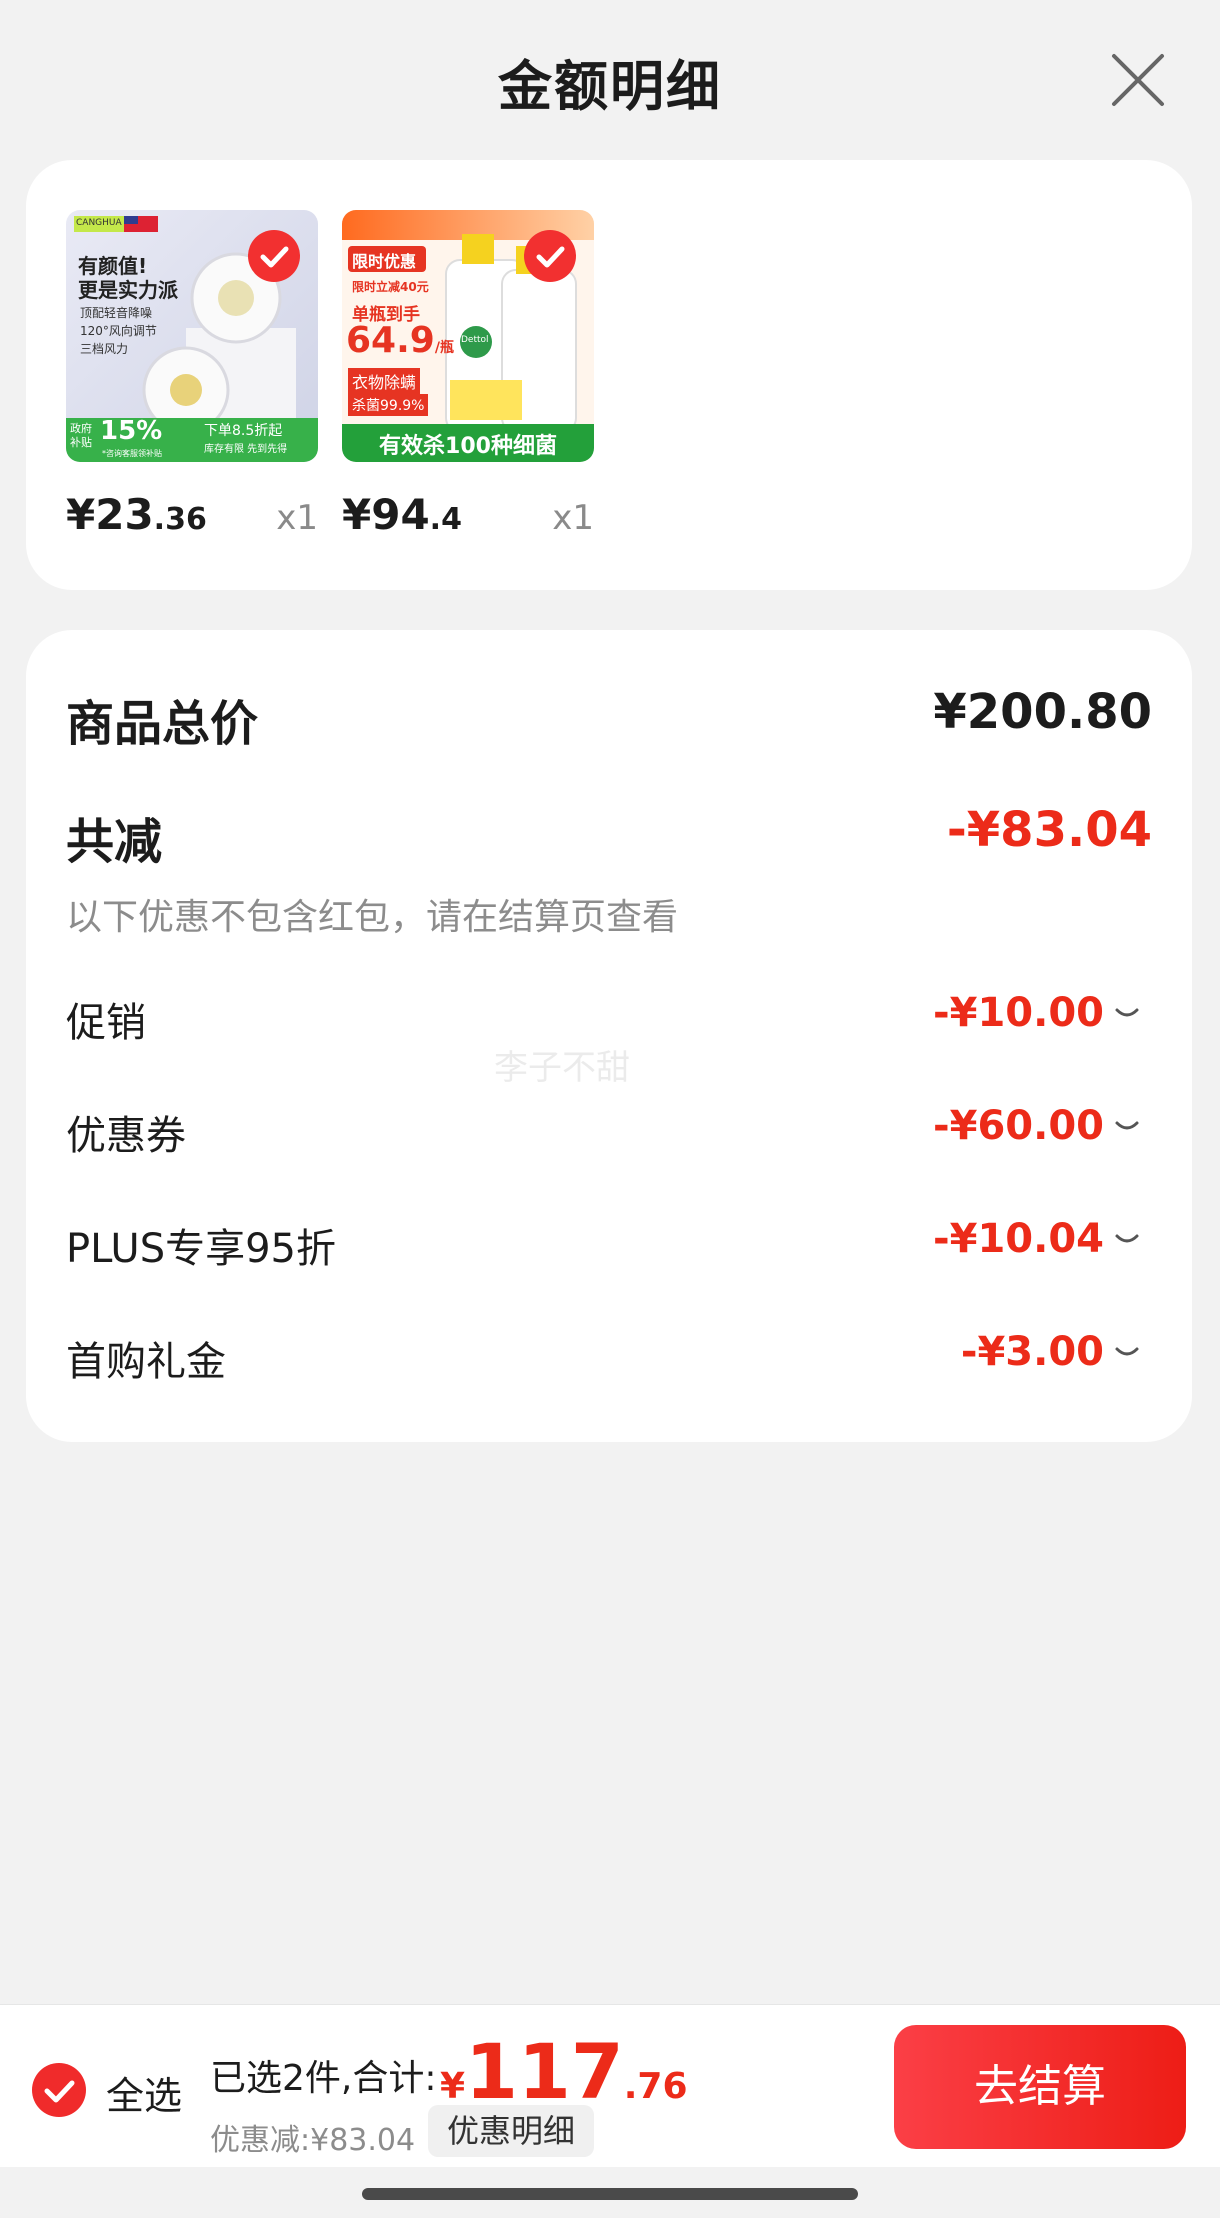 The image size is (1220, 2218). I want to click on badge-text: 库存有限 先到先得, so click(246, 449).